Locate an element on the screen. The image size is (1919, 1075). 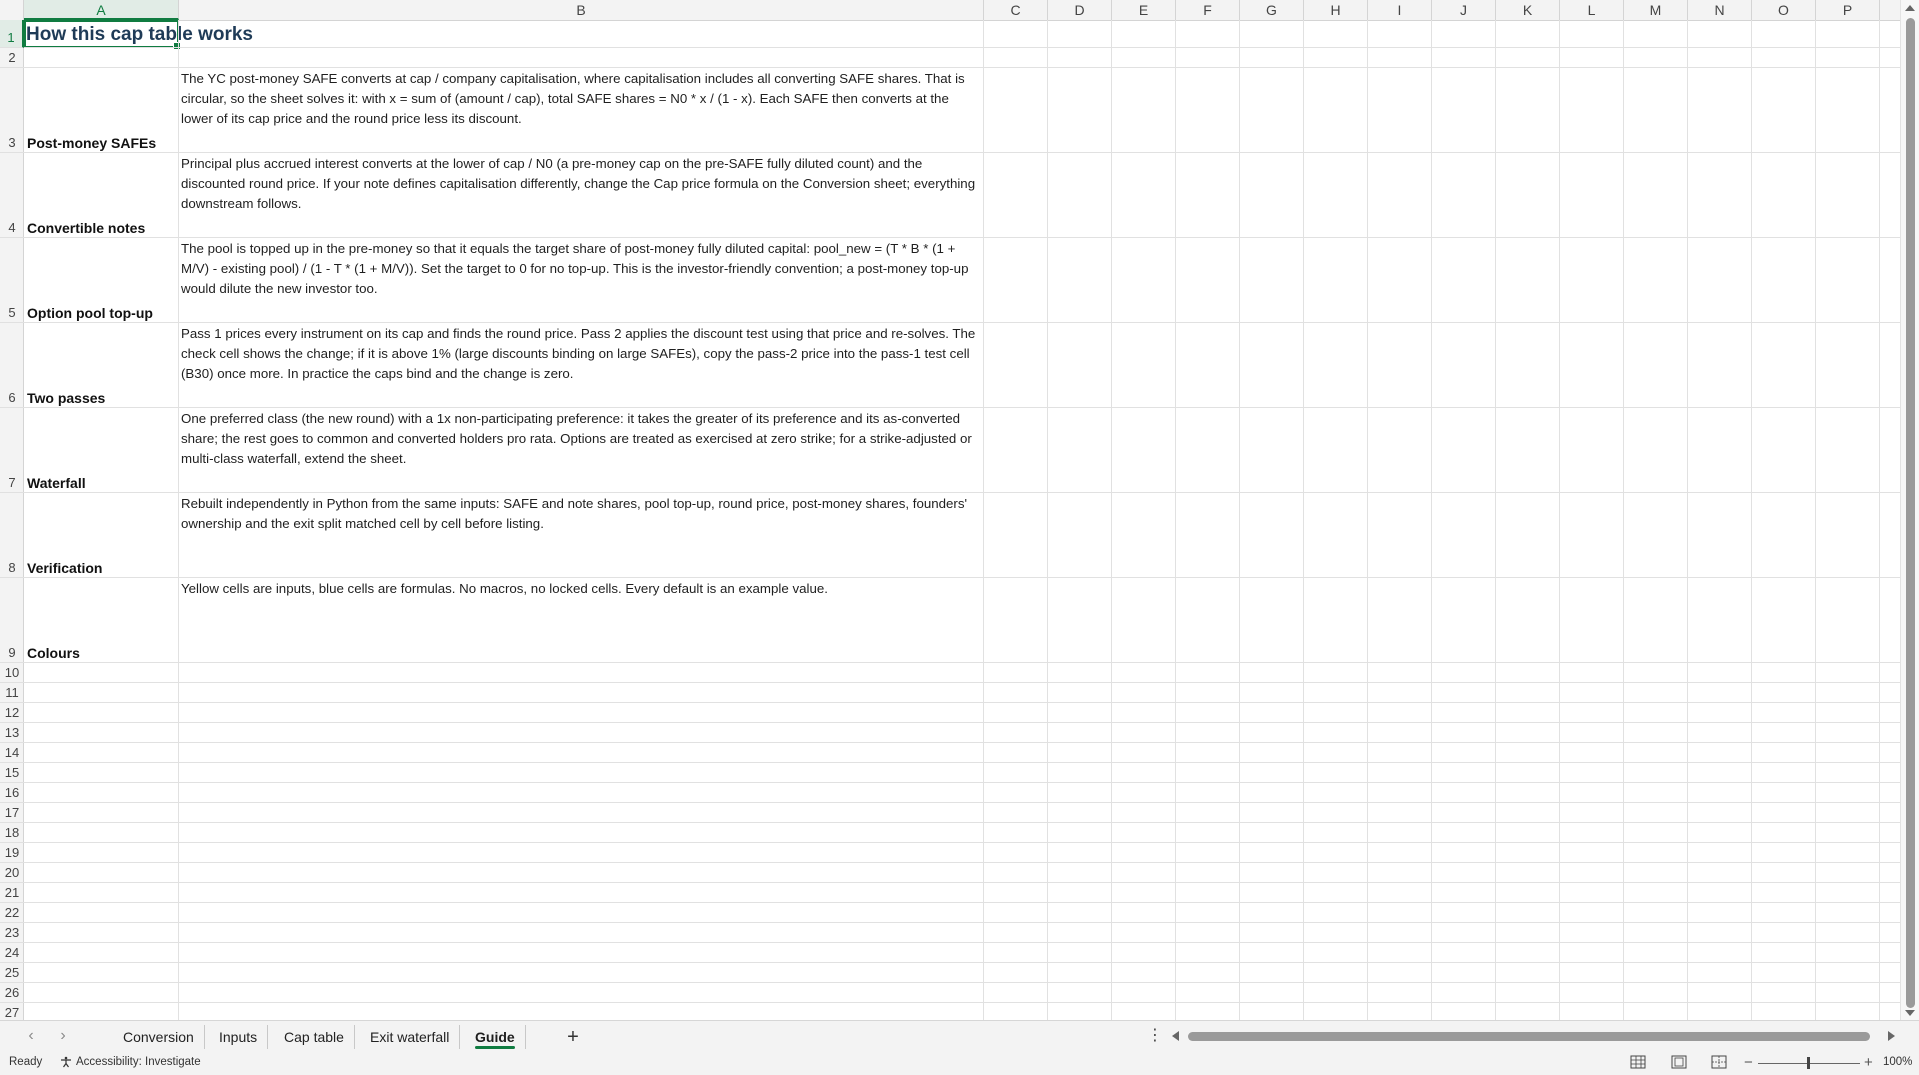
zoom-in-button: + is located at coordinates (1868, 1062).